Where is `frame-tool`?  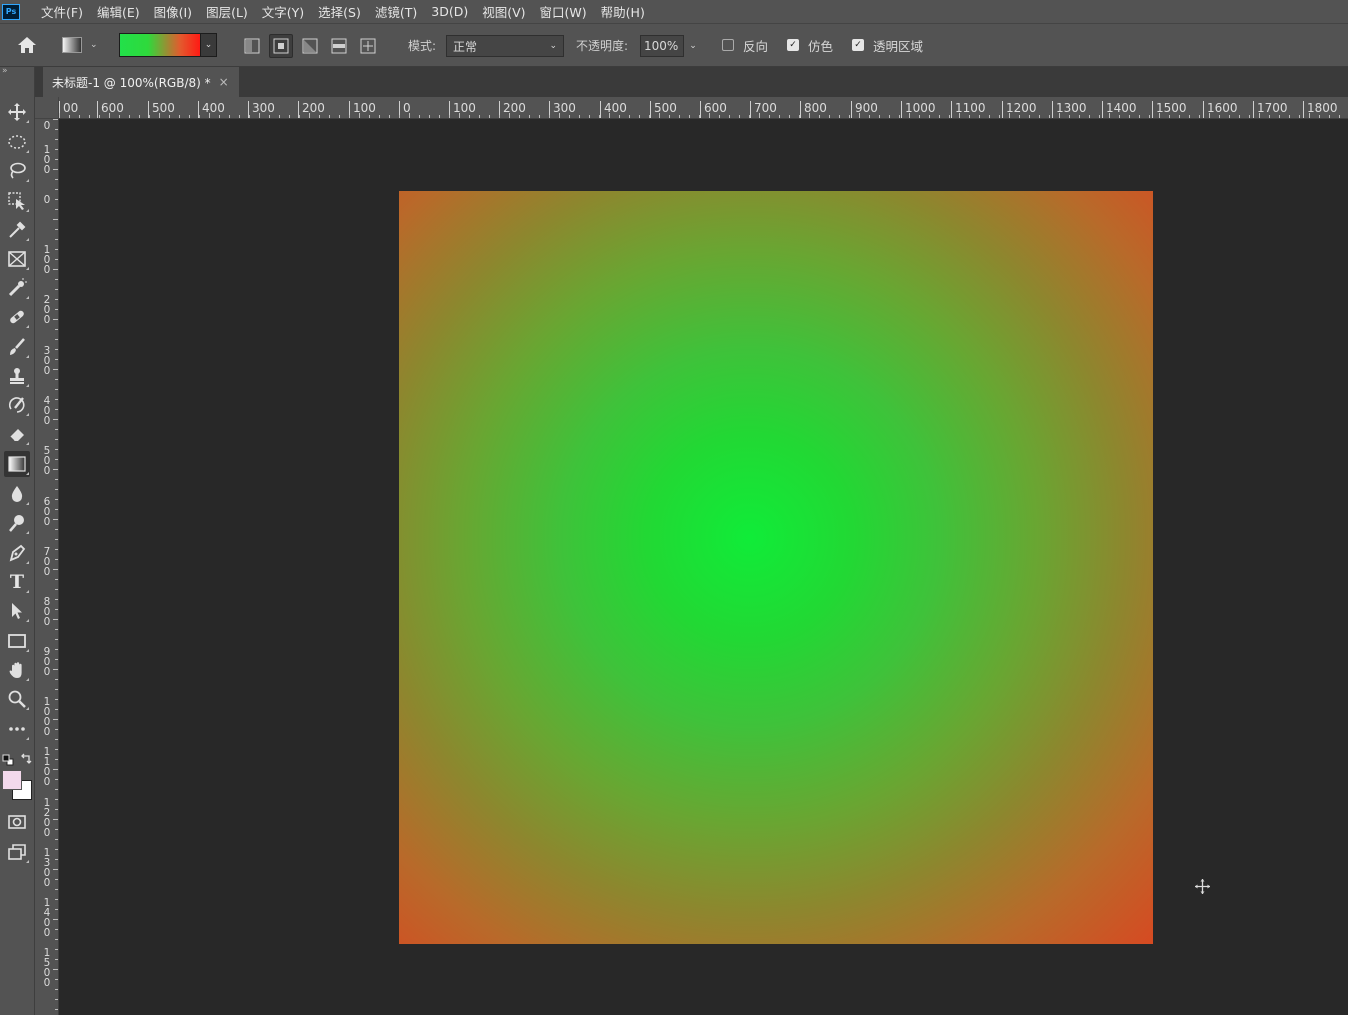 frame-tool is located at coordinates (17, 259).